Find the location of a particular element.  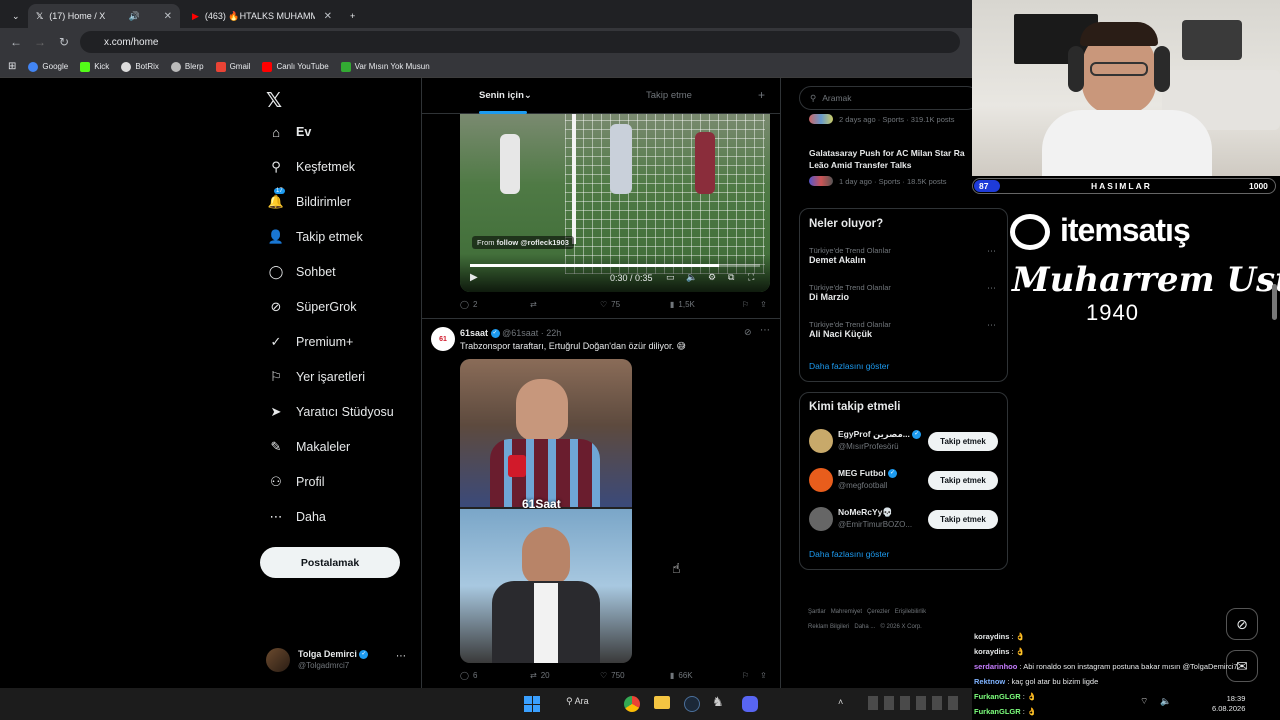

bookmark-var-misin: Var Mısın Yok Musun is located at coordinates (385, 66).